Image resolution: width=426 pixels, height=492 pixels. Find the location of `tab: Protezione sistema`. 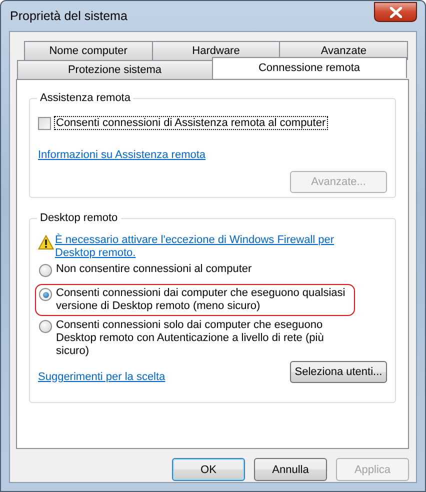

tab: Protezione sistema is located at coordinates (114, 69).